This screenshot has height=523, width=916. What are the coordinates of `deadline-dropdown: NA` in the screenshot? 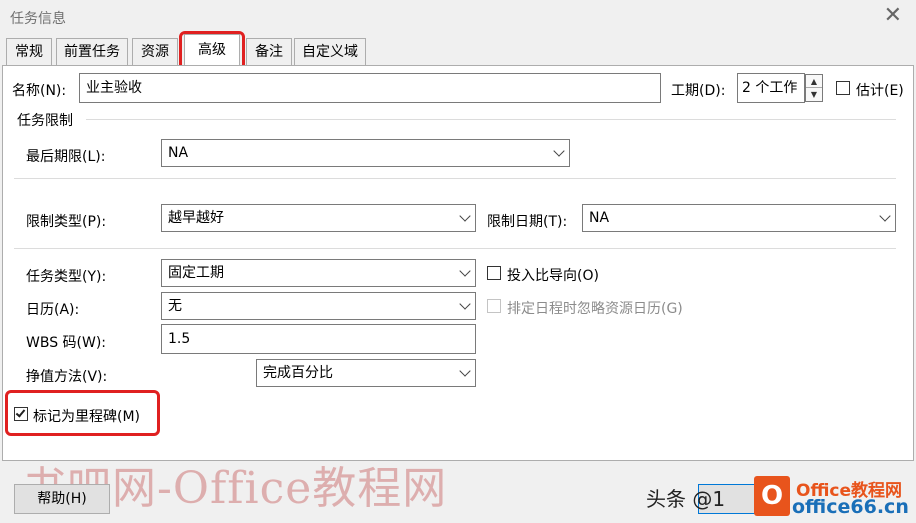 It's located at (365, 153).